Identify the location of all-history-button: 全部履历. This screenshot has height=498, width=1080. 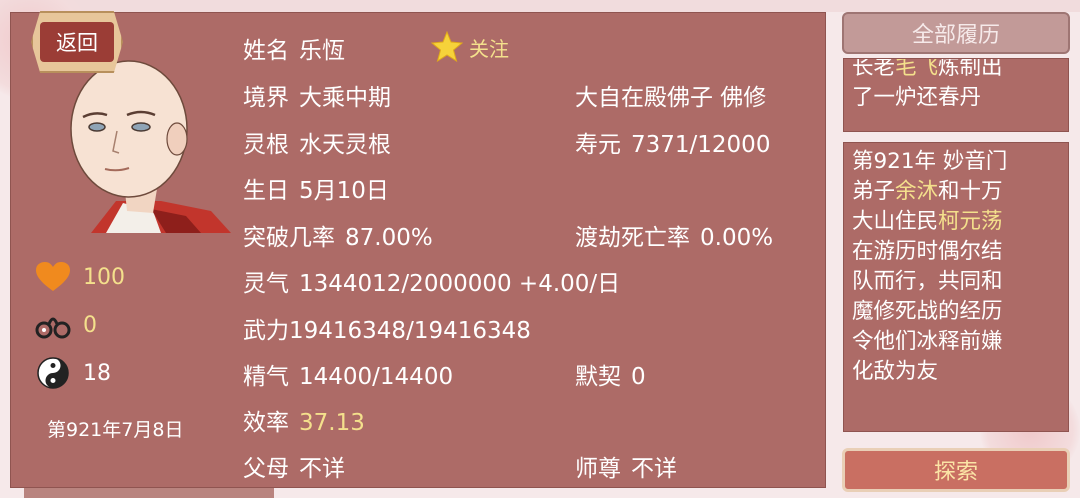
(956, 33).